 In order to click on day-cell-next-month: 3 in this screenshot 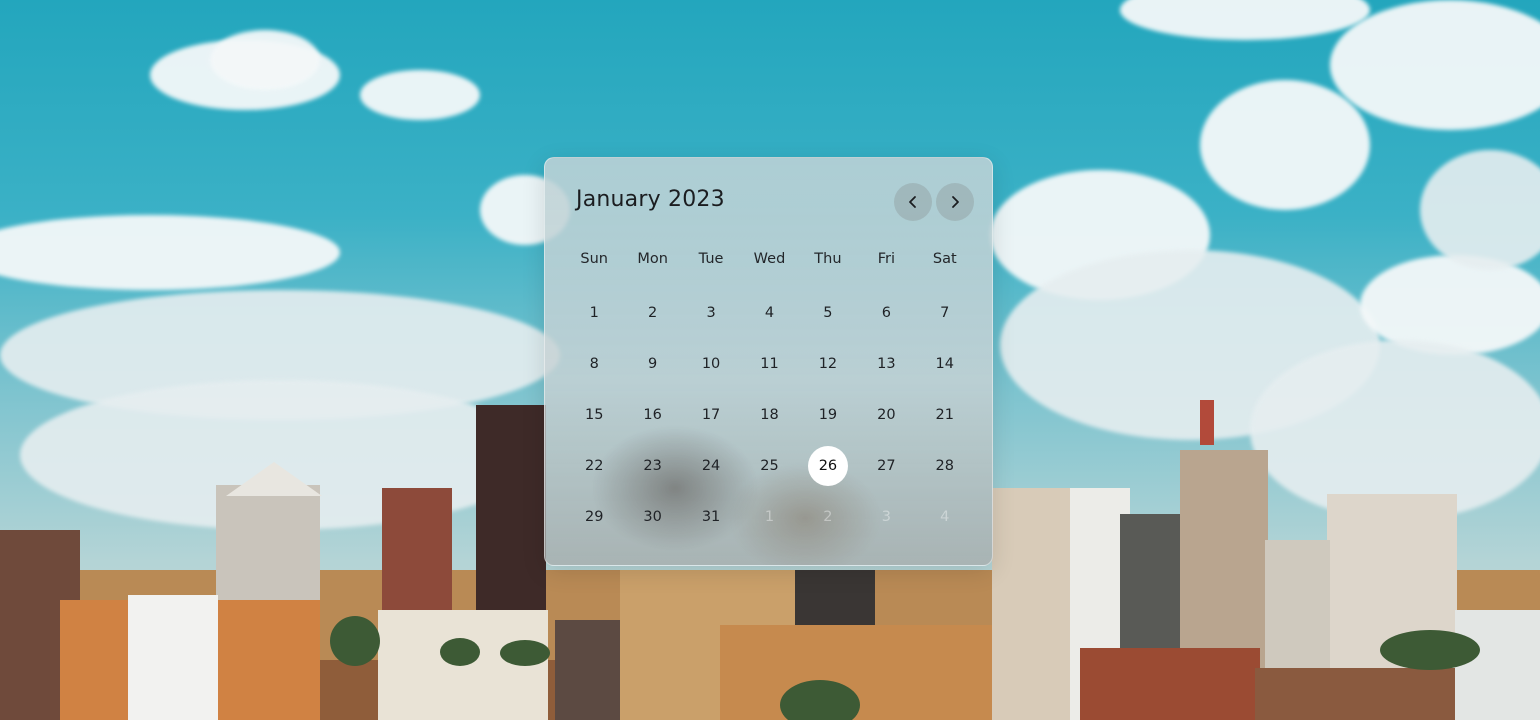, I will do `click(886, 522)`.